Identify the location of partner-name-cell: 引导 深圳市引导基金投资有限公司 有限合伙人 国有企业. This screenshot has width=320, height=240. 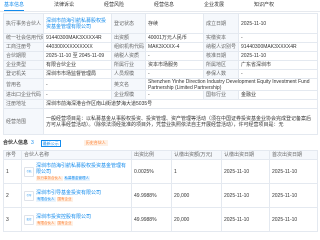
(77, 196).